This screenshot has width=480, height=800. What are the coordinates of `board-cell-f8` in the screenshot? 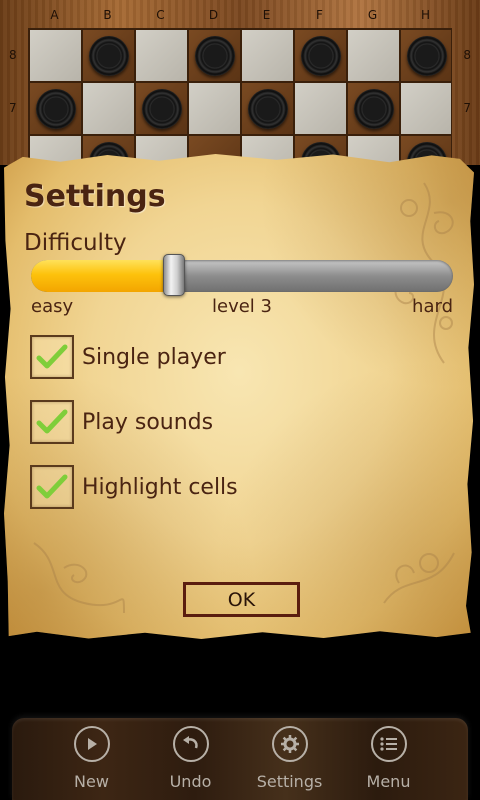 It's located at (320, 55).